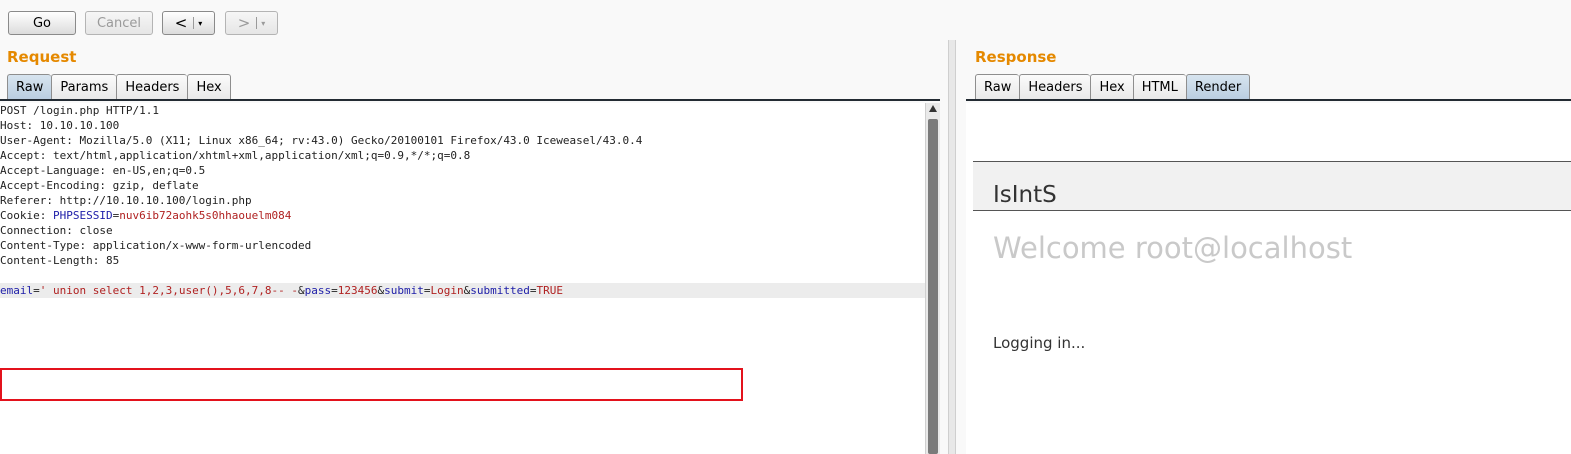  What do you see at coordinates (1218, 87) in the screenshot?
I see `tab-response-render: Render` at bounding box center [1218, 87].